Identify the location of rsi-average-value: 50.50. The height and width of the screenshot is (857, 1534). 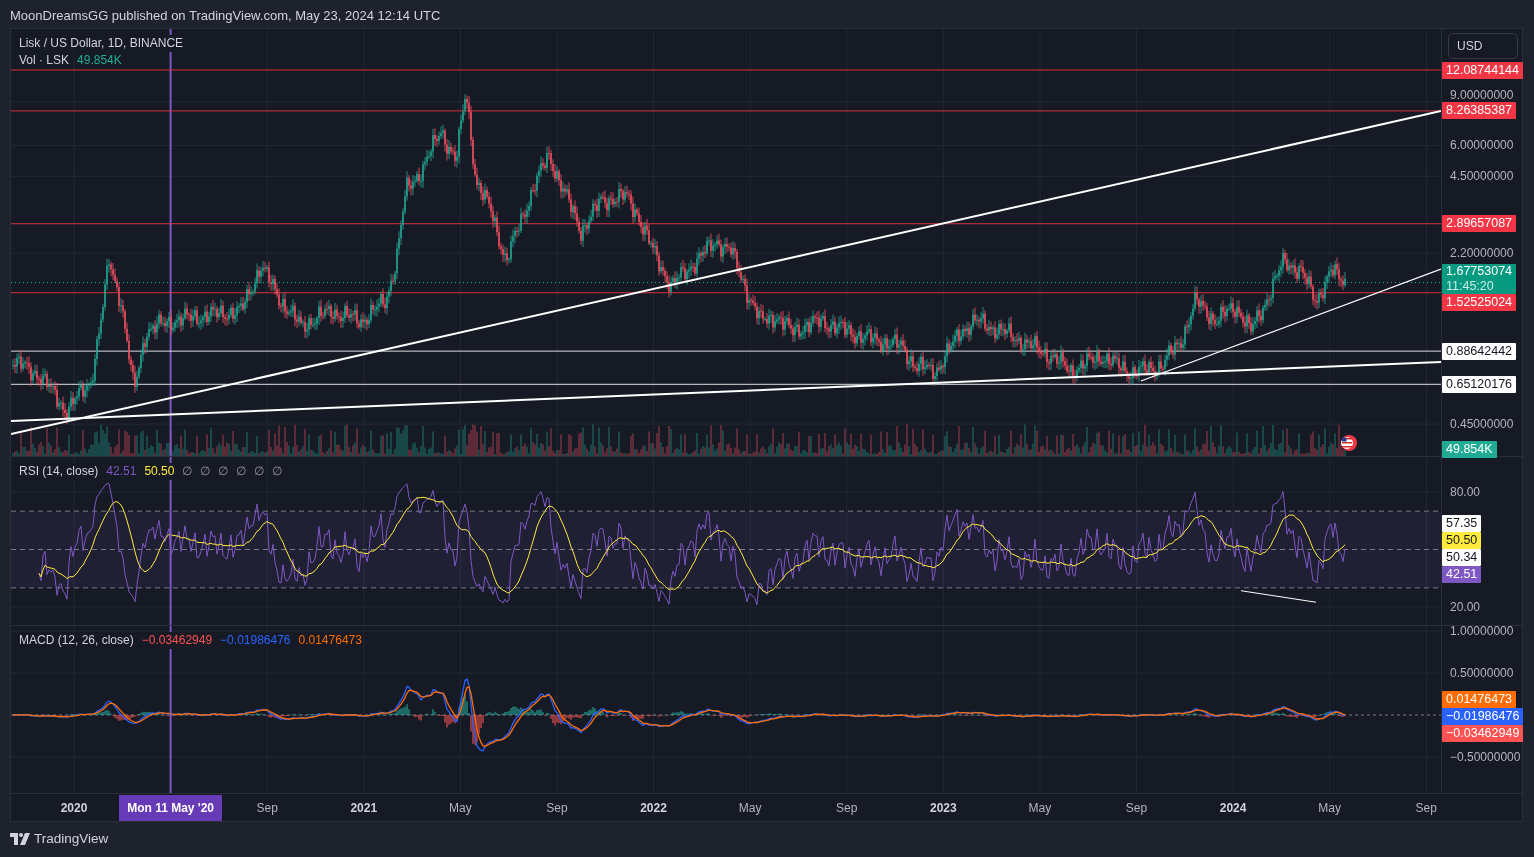
(159, 471).